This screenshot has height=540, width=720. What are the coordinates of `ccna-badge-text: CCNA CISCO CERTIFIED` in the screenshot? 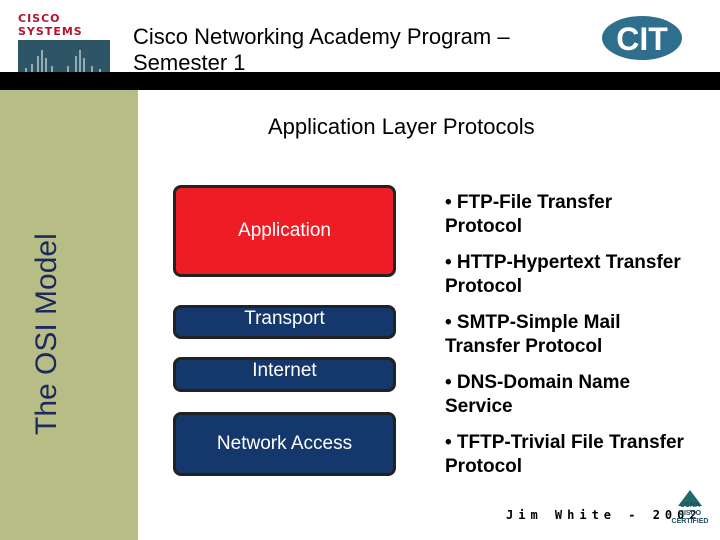 It's located at (690, 513).